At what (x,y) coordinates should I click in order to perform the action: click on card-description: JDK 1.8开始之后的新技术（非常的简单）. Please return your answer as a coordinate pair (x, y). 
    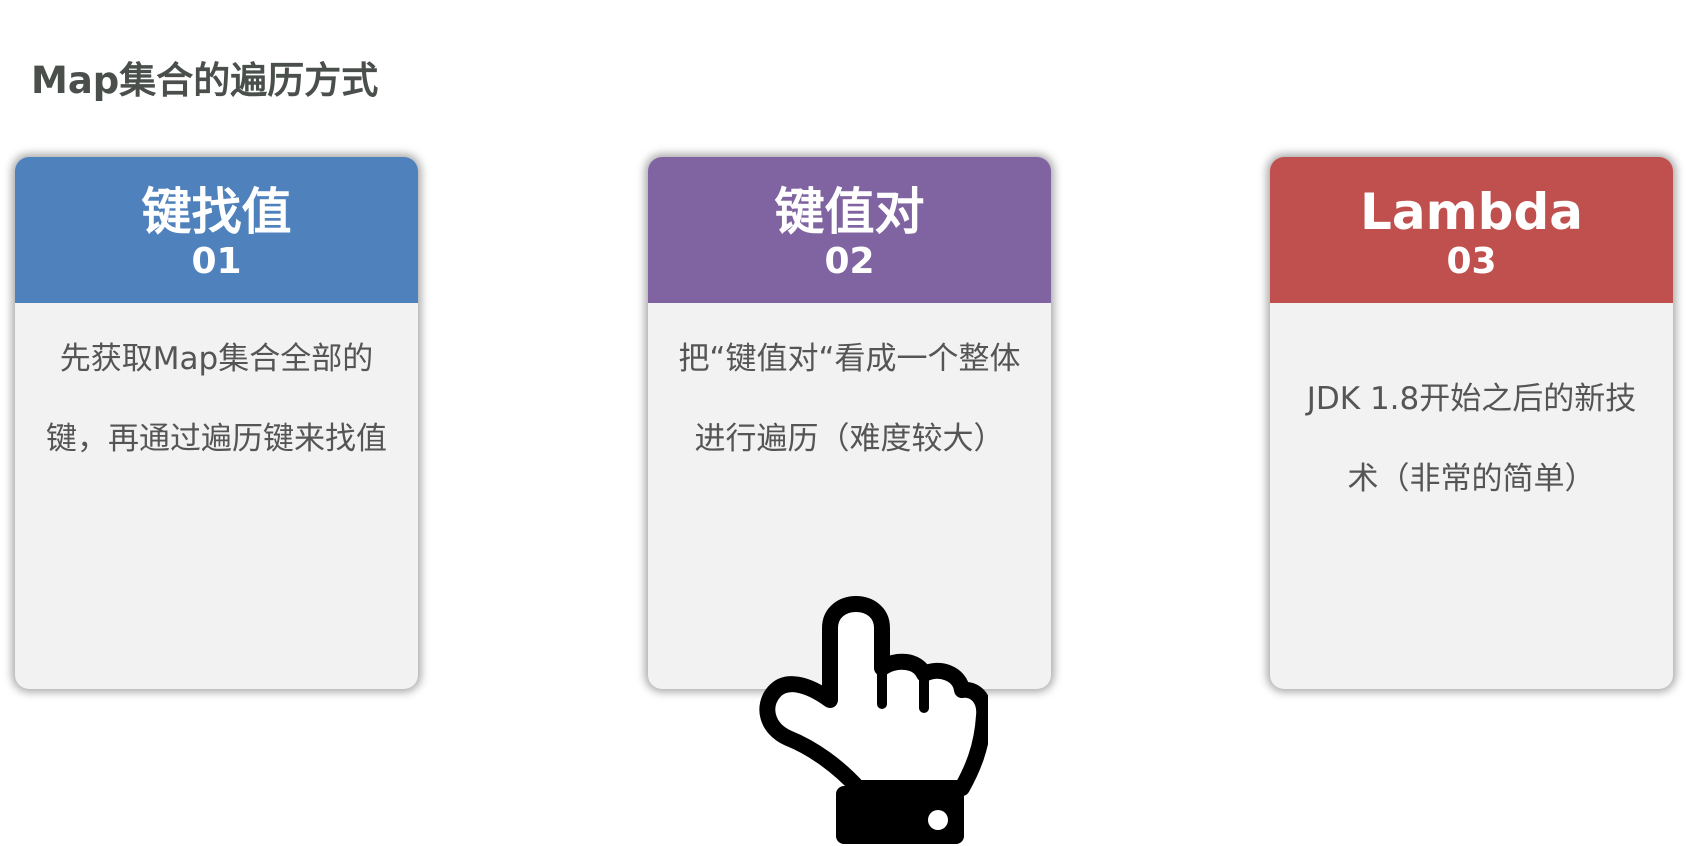
    Looking at the image, I should click on (1471, 439).